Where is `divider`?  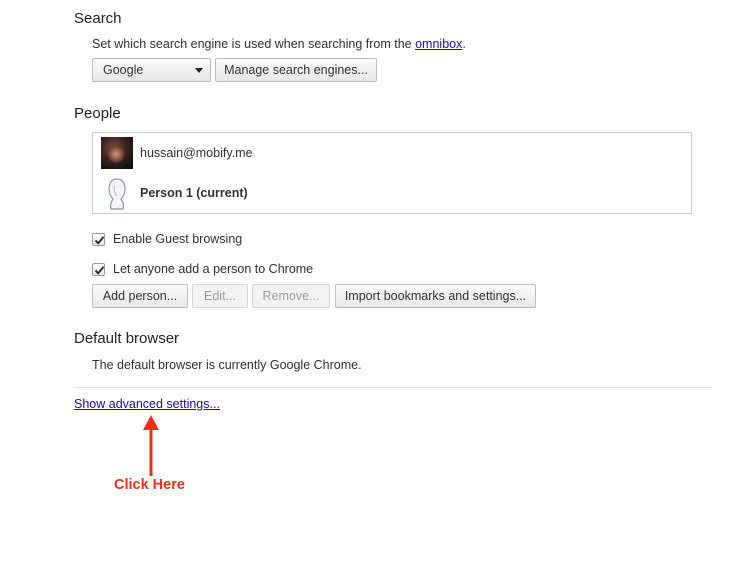
divider is located at coordinates (393, 387).